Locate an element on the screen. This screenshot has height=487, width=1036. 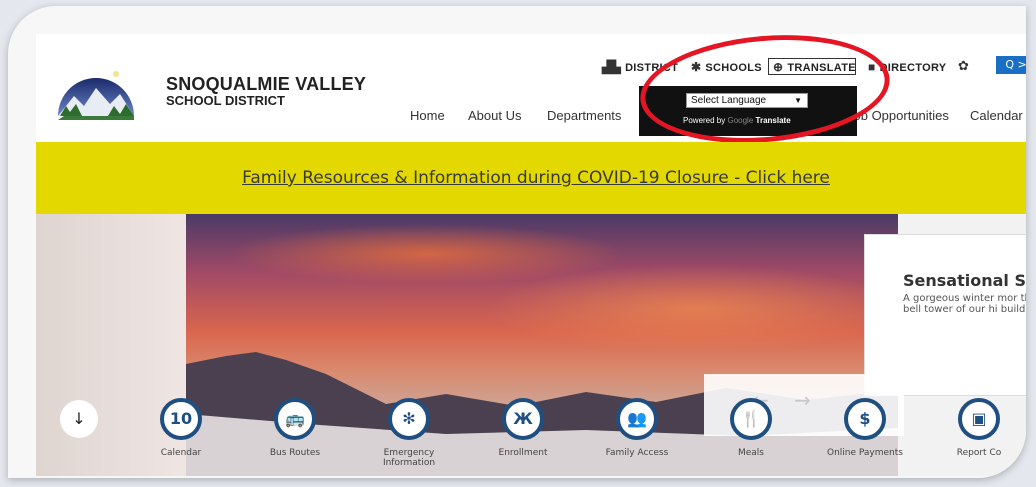
bus-icon: 🚌 is located at coordinates (295, 419).